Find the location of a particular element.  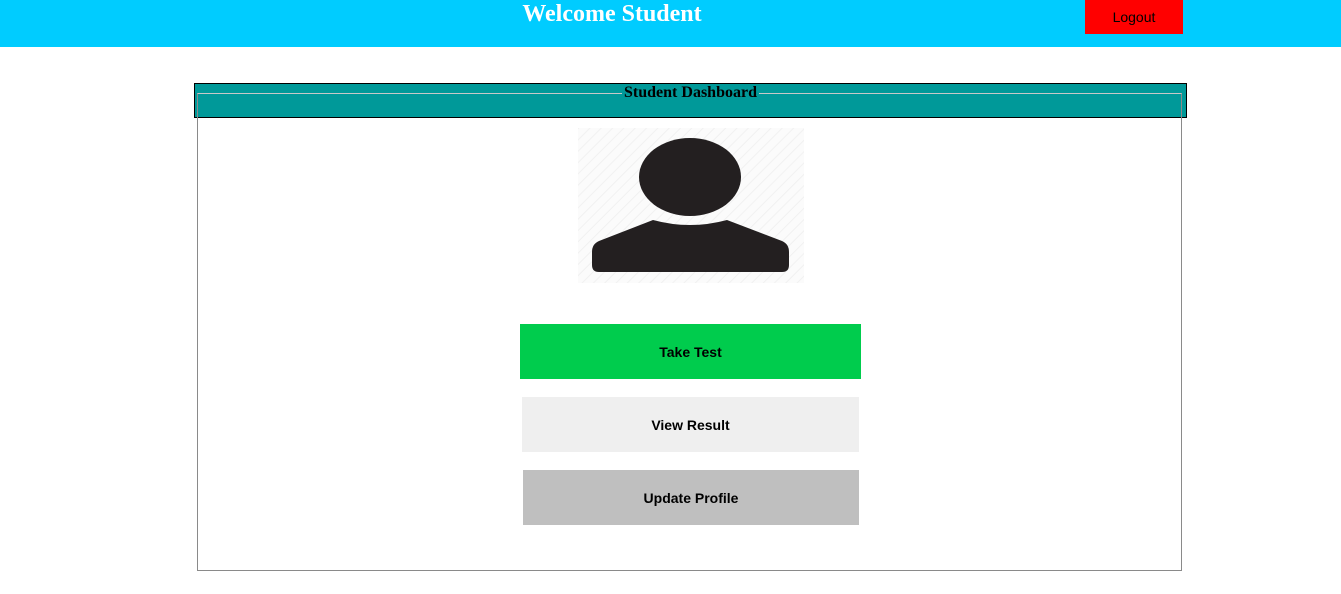

view-result-button: View Result is located at coordinates (690, 424).